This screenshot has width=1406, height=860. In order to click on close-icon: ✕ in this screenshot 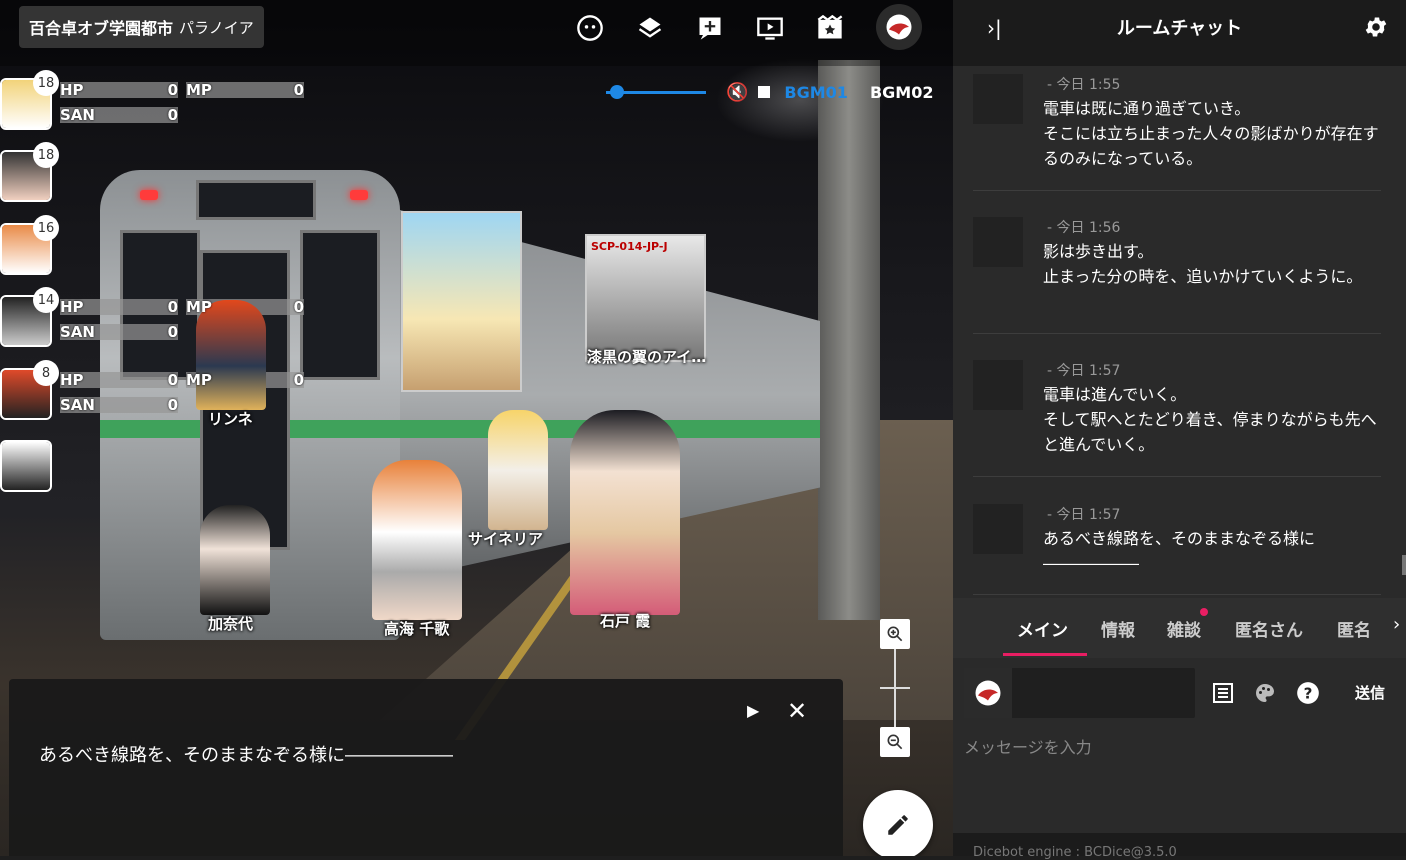, I will do `click(797, 711)`.